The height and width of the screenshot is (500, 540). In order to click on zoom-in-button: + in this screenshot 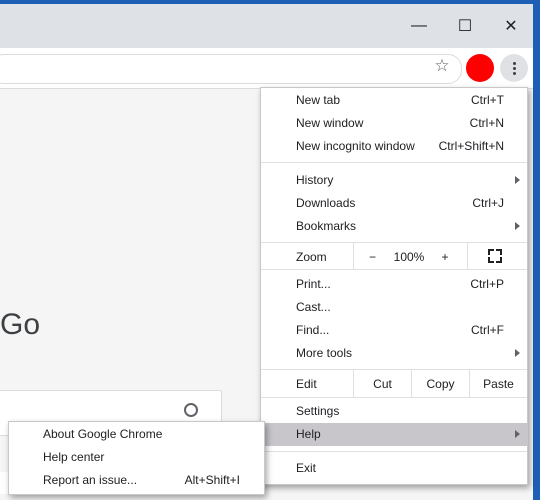, I will do `click(445, 256)`.